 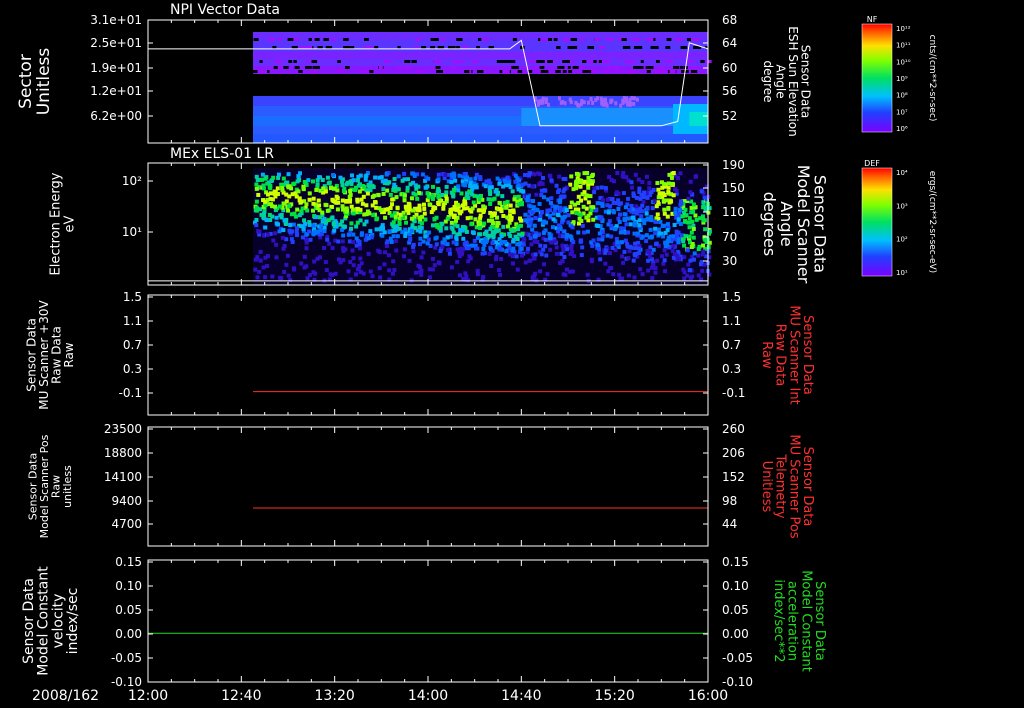 What do you see at coordinates (58, 621) in the screenshot?
I see `y-axis-label-line: velocity` at bounding box center [58, 621].